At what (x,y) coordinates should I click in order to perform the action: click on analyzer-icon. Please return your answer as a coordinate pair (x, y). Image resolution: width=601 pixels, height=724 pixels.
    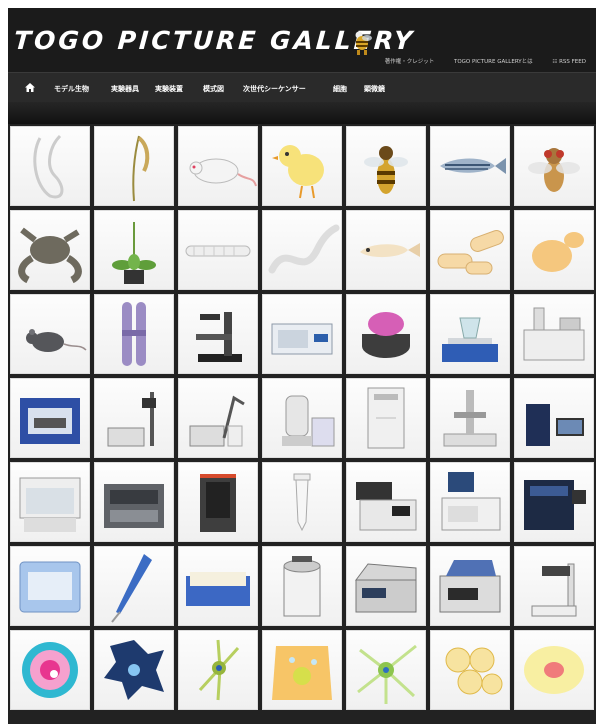
    Looking at the image, I should click on (386, 506).